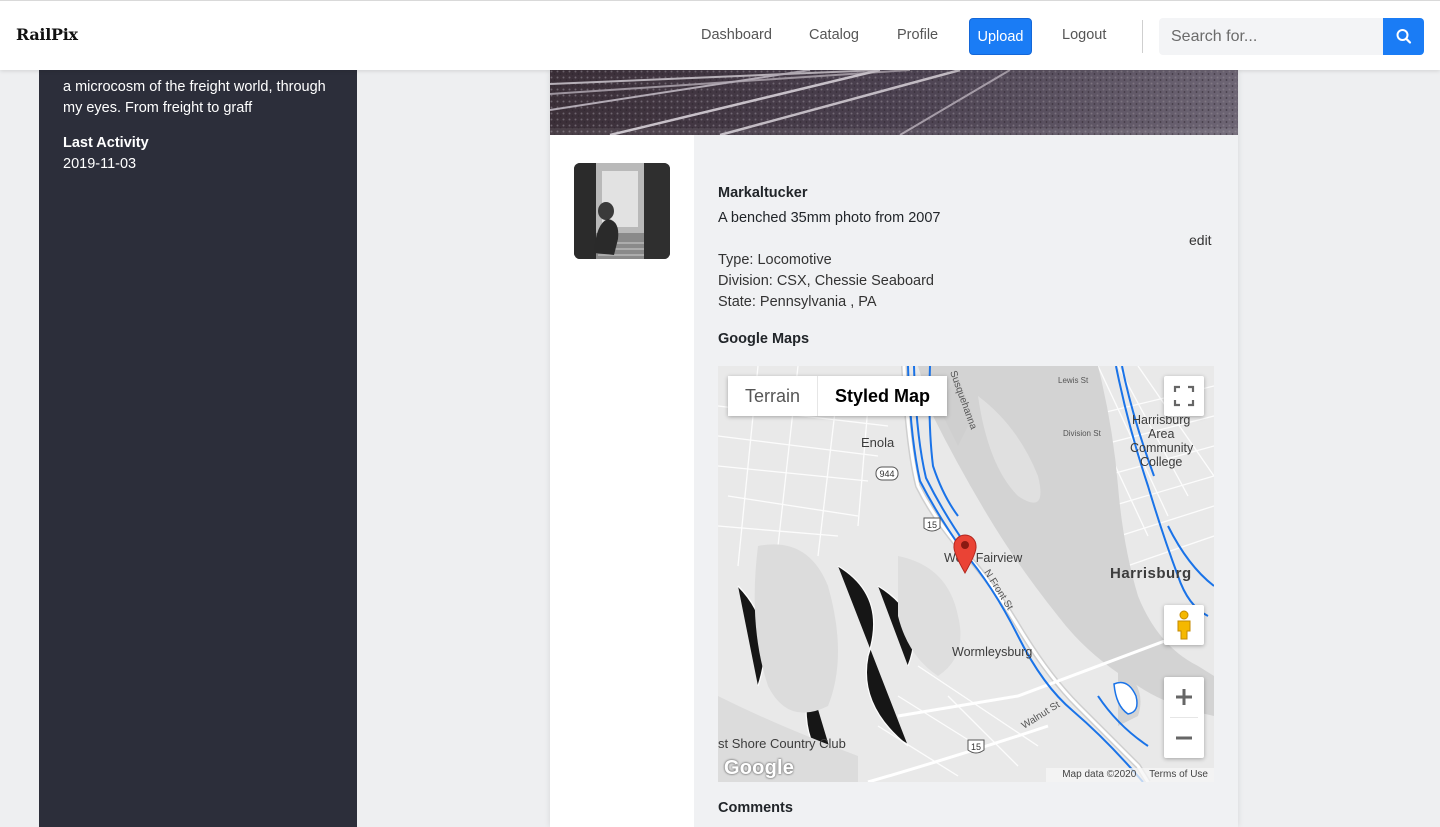 The width and height of the screenshot is (1440, 827). What do you see at coordinates (886, 474) in the screenshot?
I see `route-944-shield: 944` at bounding box center [886, 474].